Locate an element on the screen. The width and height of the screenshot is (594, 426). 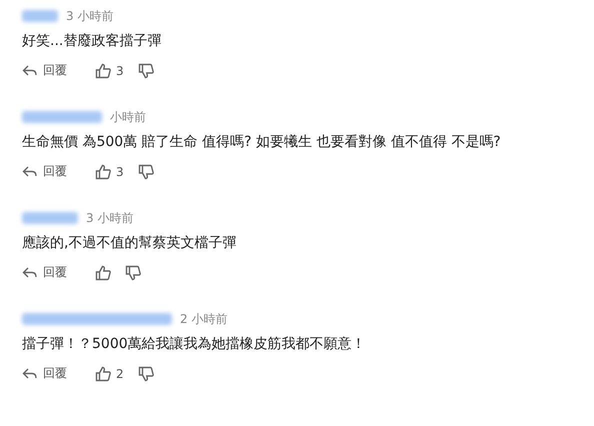
like-button is located at coordinates (103, 272).